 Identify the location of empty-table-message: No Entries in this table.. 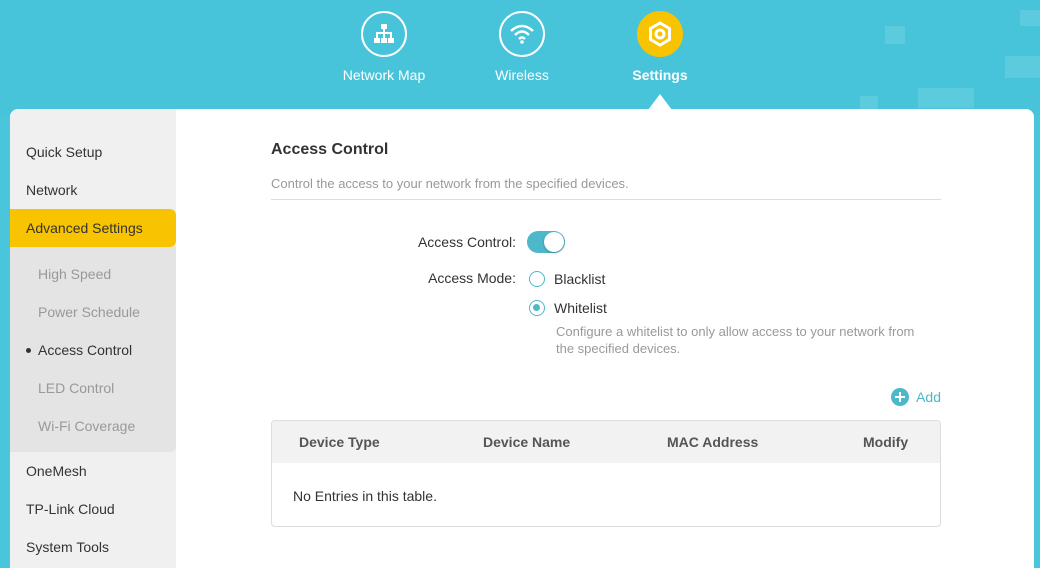
(365, 496).